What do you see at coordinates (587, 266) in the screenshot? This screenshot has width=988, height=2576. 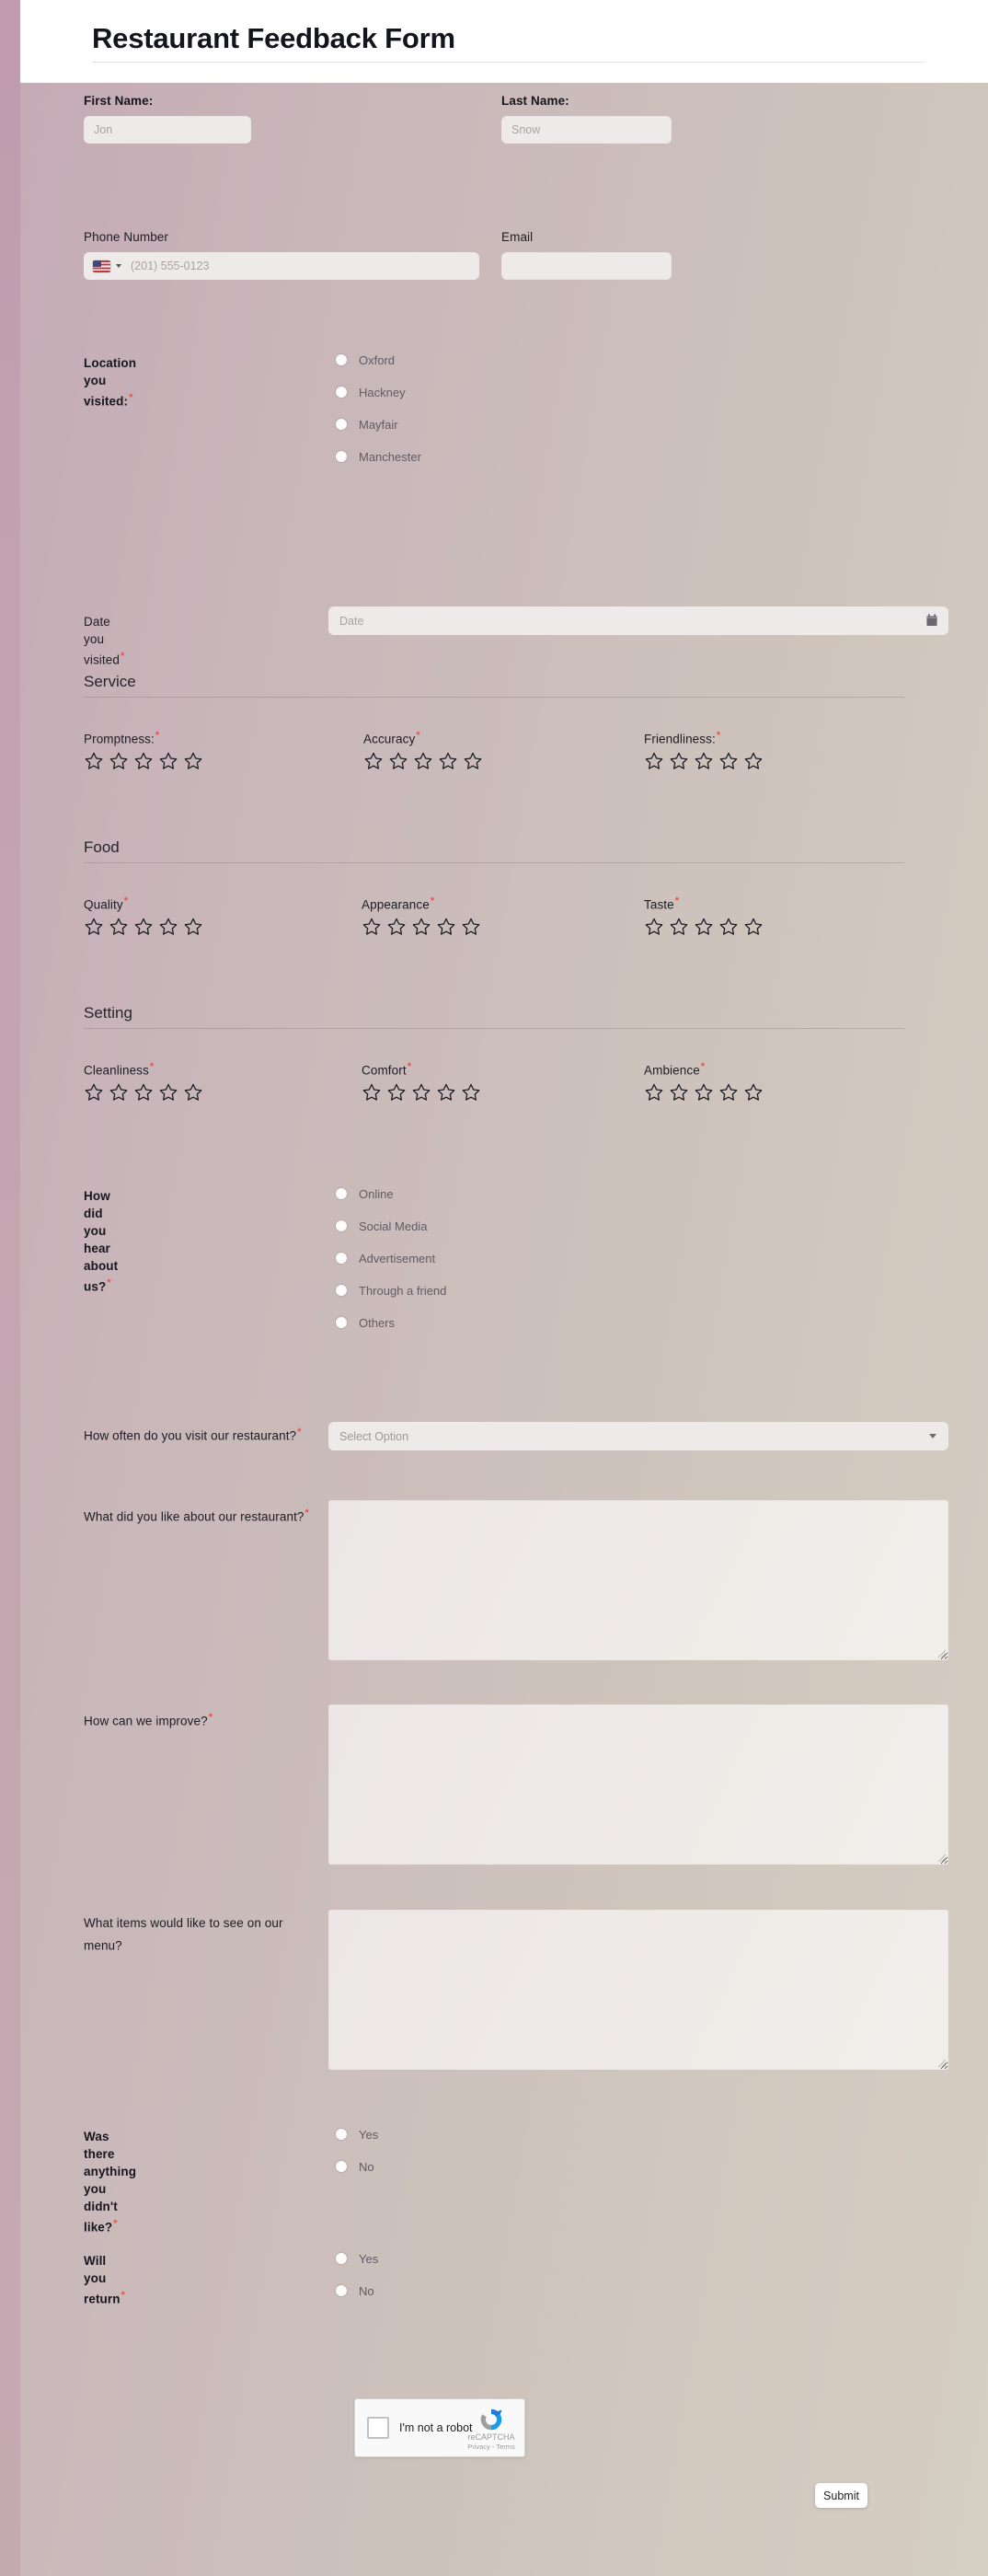 I see `email-input` at bounding box center [587, 266].